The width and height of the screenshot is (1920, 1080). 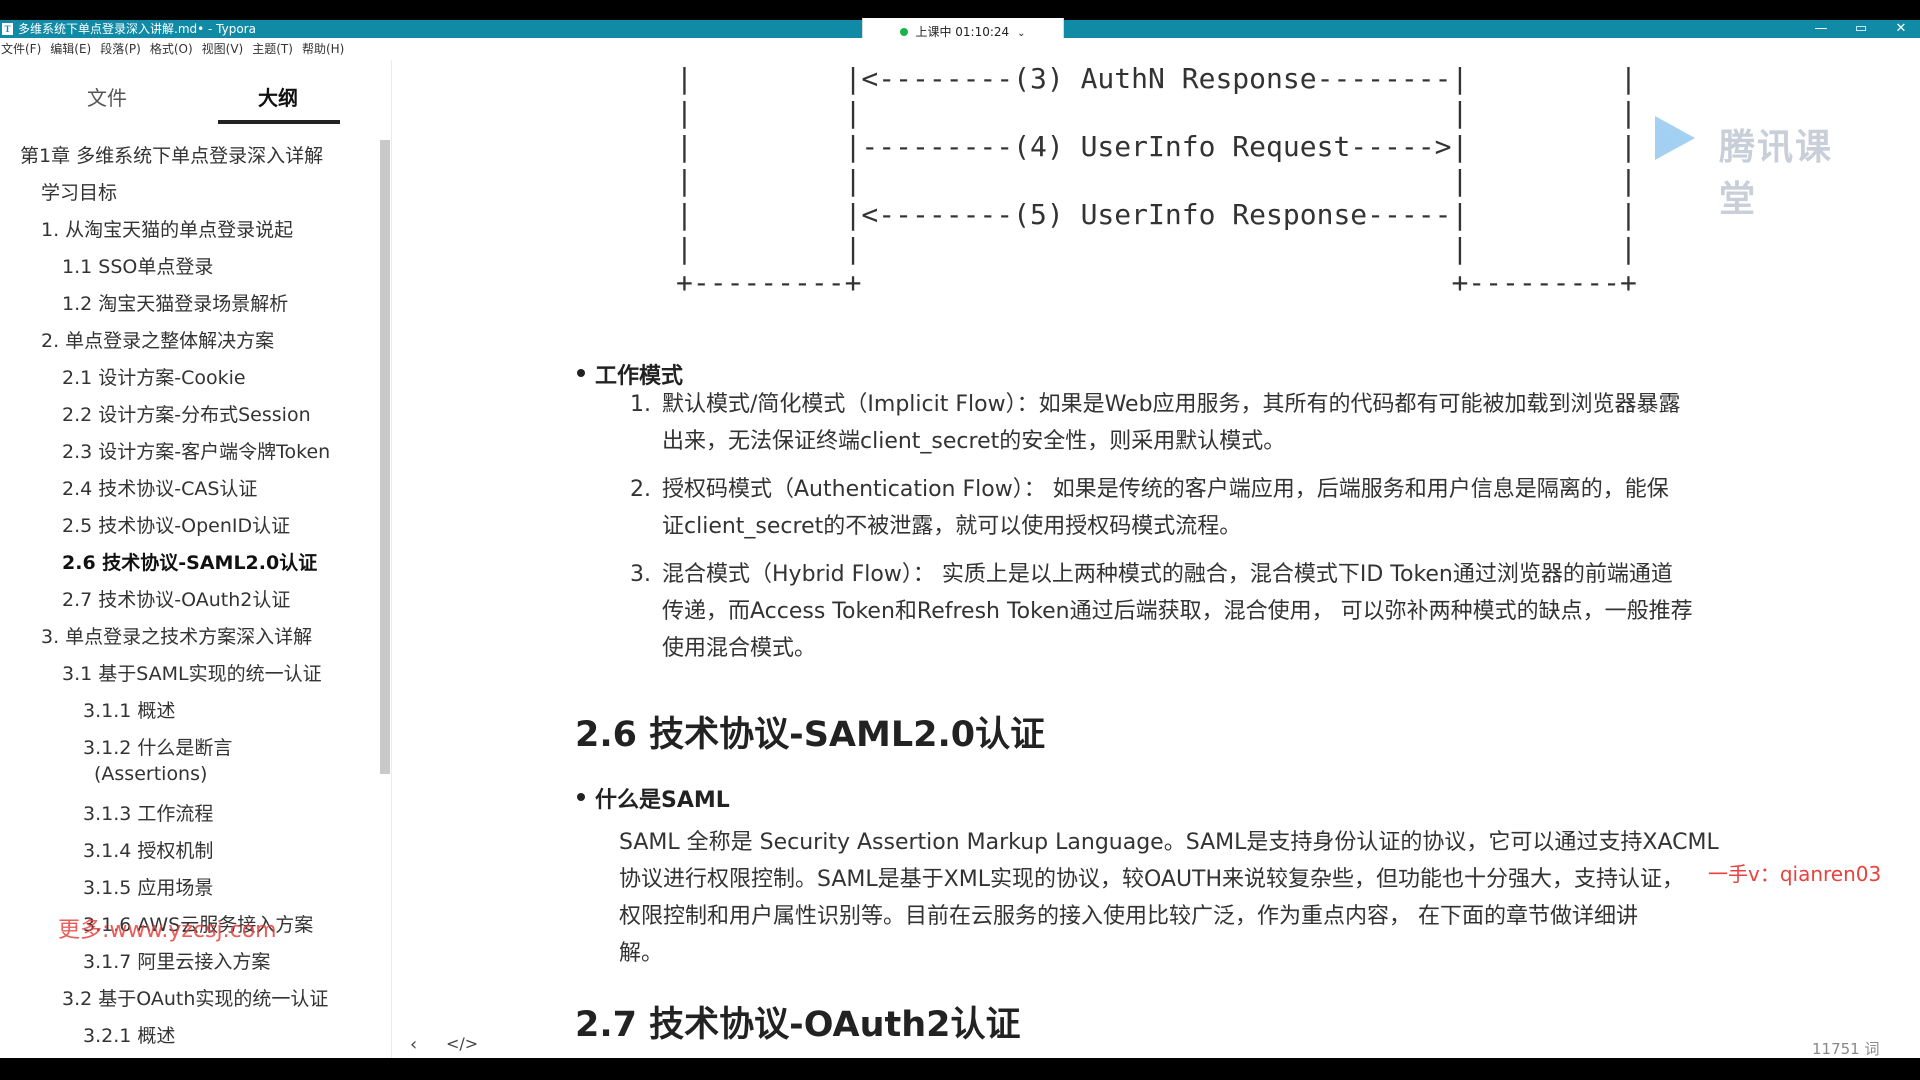 What do you see at coordinates (176, 637) in the screenshot?
I see `outline-item: 3. 单点登录之技术方案深入详解` at bounding box center [176, 637].